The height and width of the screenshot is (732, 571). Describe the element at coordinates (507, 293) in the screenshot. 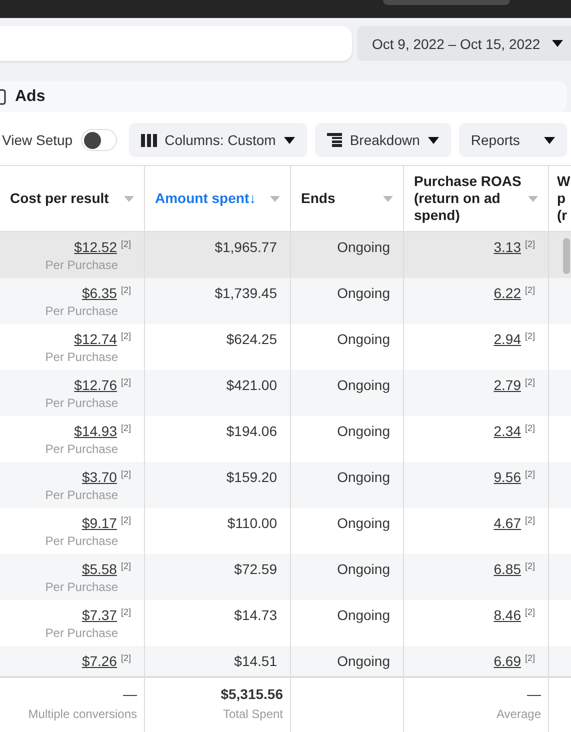

I see `roas-link: 6.22` at that location.